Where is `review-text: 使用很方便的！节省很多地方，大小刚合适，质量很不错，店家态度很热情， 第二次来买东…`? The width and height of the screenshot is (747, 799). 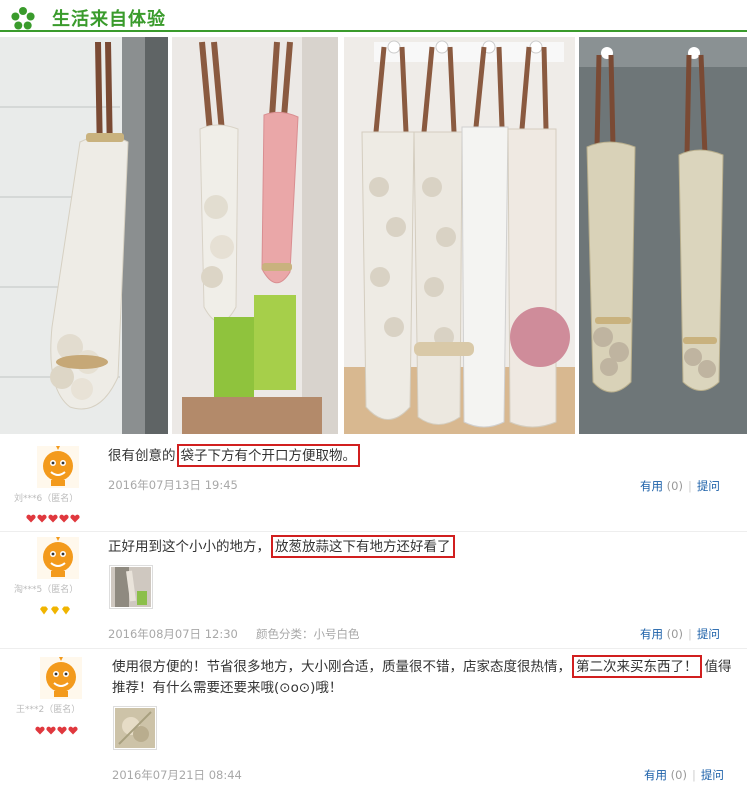
review-text: 使用很方便的！节省很多地方，大小刚合适，质量很不错，店家态度很热情， 第二次来买东… is located at coordinates (422, 676).